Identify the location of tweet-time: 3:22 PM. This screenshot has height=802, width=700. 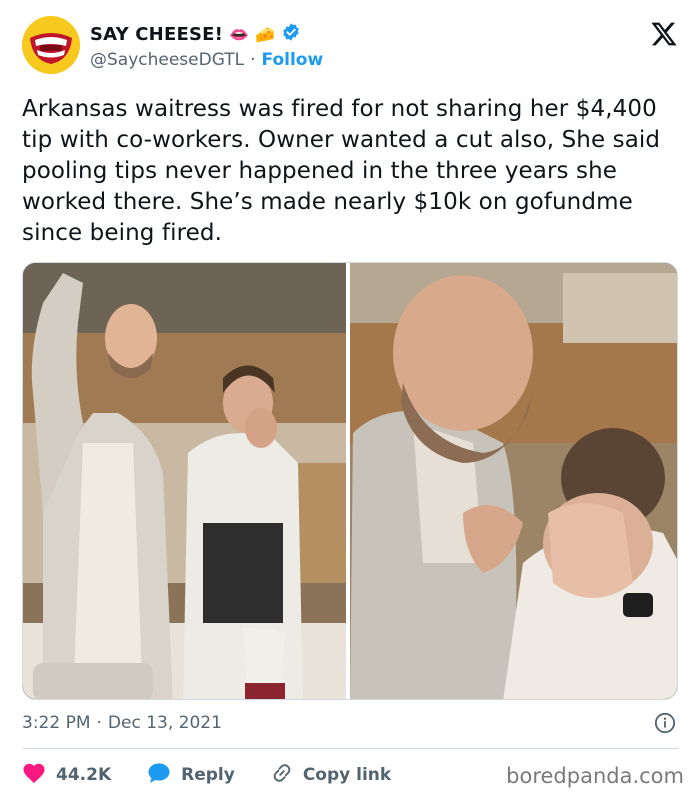
(56, 723).